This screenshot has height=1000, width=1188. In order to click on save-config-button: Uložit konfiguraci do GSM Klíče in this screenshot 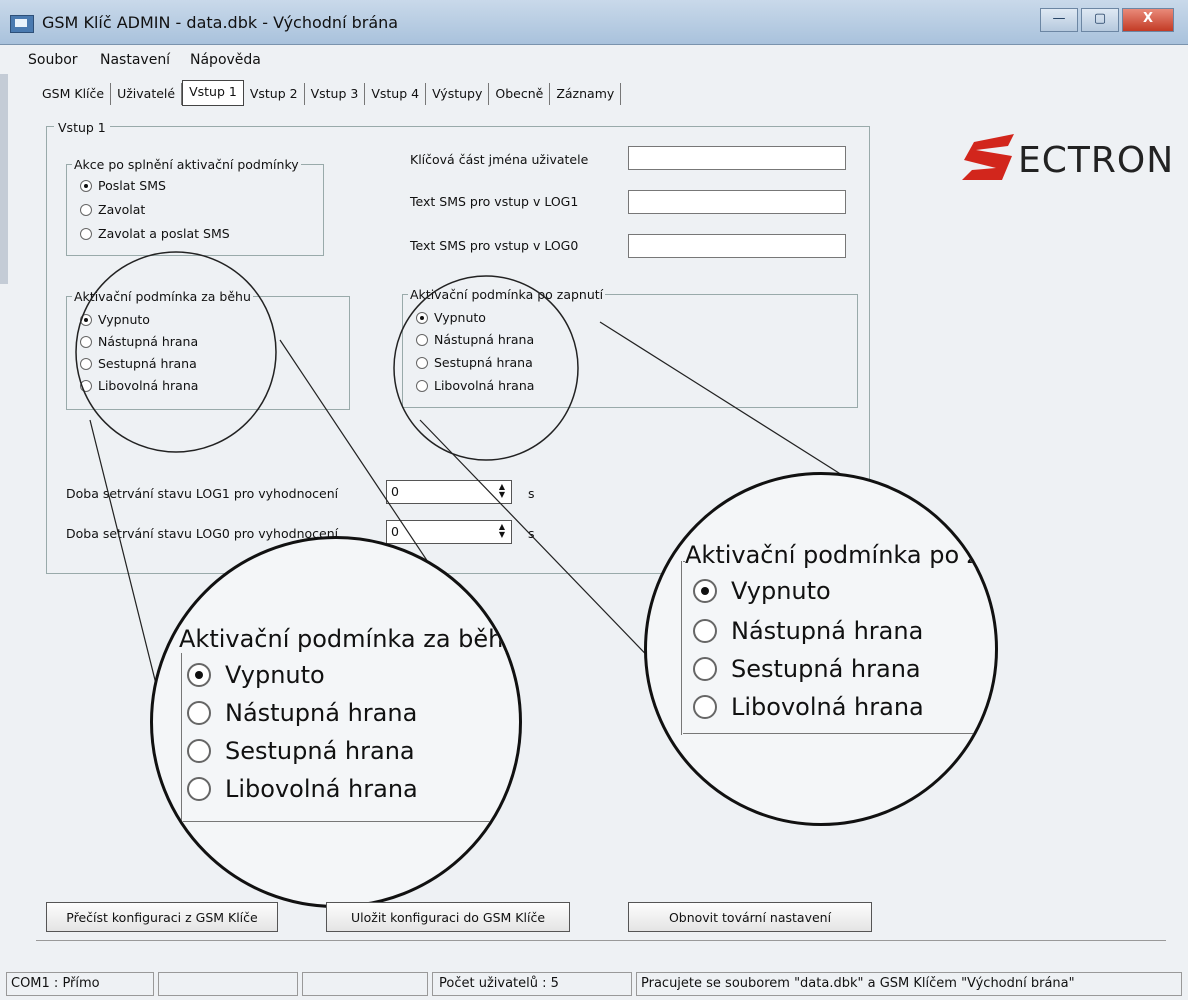, I will do `click(448, 917)`.